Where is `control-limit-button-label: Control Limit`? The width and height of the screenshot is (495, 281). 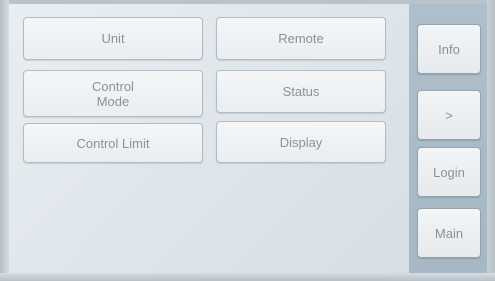
control-limit-button-label: Control Limit is located at coordinates (113, 143).